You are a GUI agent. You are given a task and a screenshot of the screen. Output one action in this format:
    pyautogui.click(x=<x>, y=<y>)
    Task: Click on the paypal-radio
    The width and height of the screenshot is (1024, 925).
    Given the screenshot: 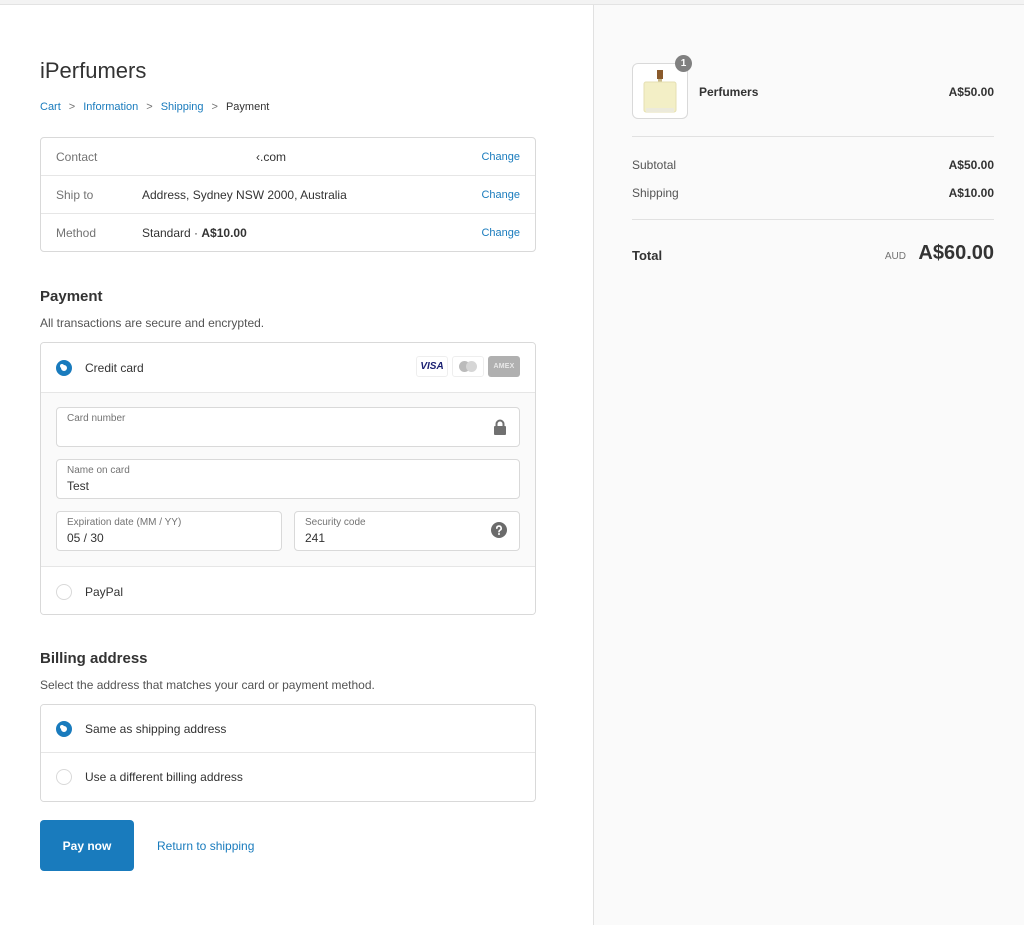 What is the action you would take?
    pyautogui.click(x=64, y=591)
    